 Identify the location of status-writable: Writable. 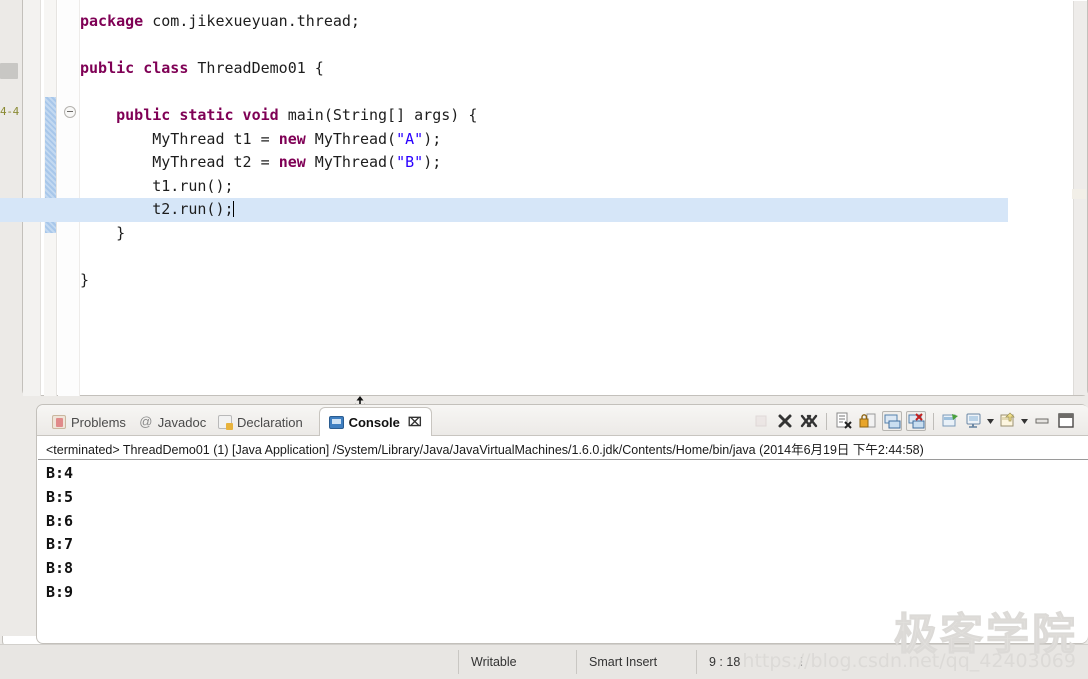
(517, 662).